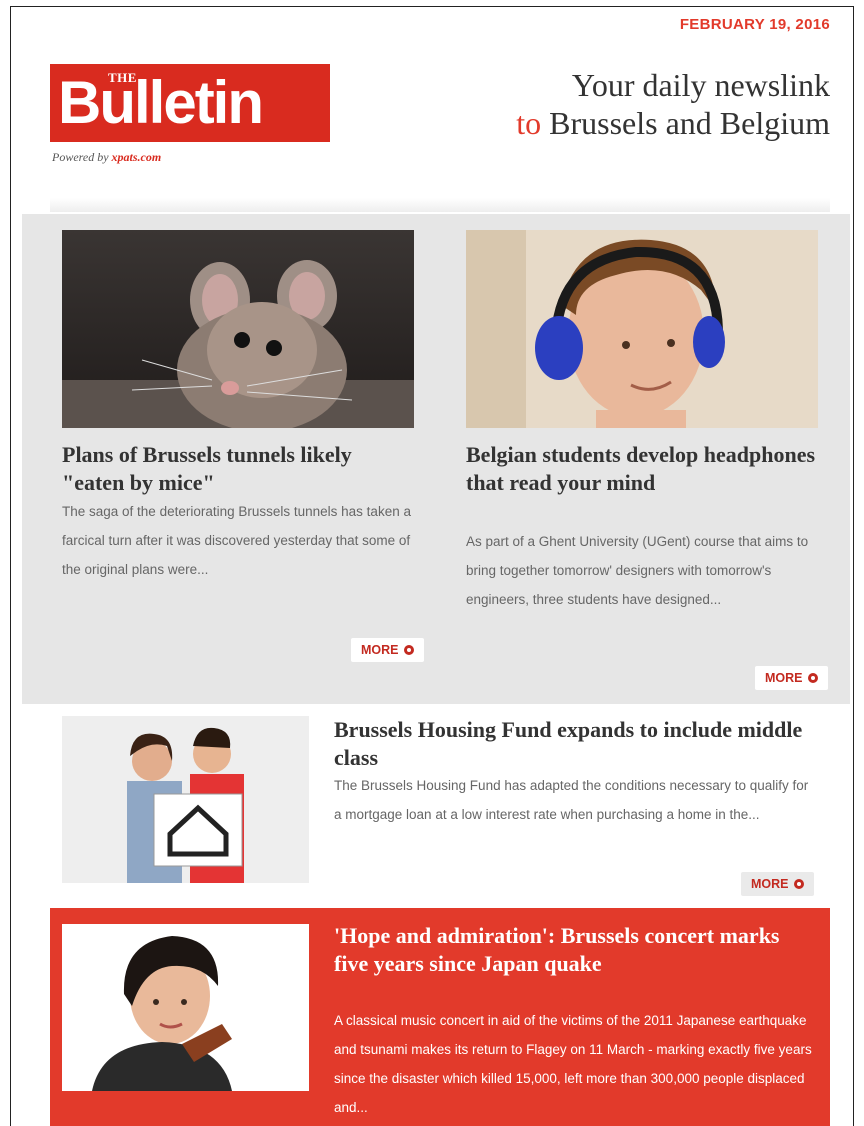  Describe the element at coordinates (185, 1007) in the screenshot. I see `violinist-photo` at that location.